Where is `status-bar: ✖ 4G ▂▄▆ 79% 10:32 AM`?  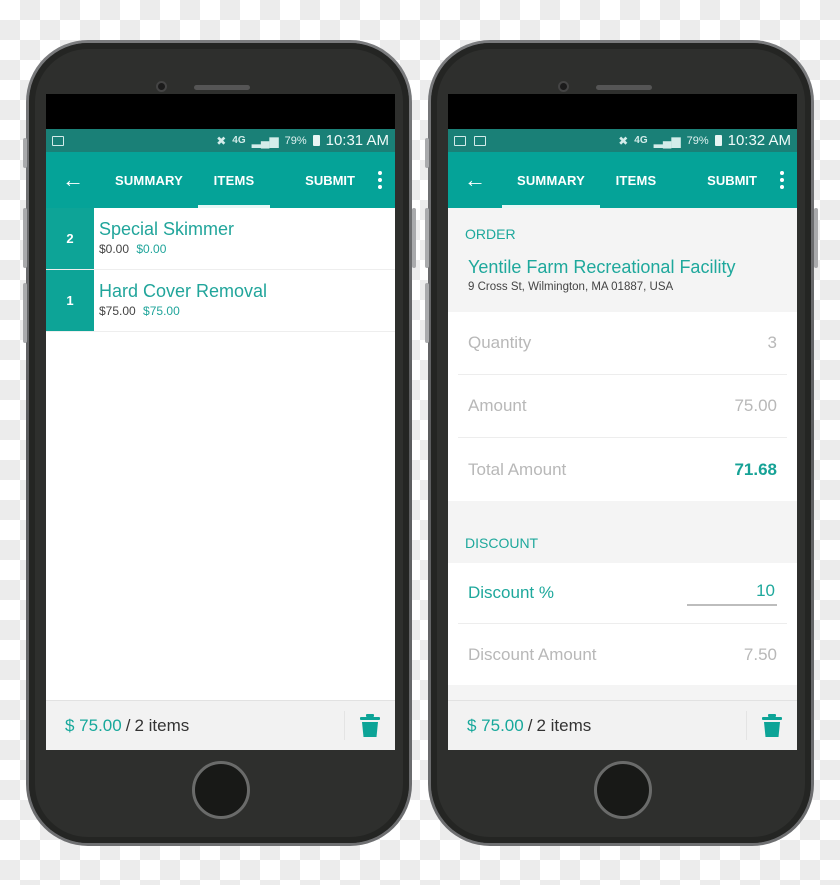 status-bar: ✖ 4G ▂▄▆ 79% 10:32 AM is located at coordinates (622, 140).